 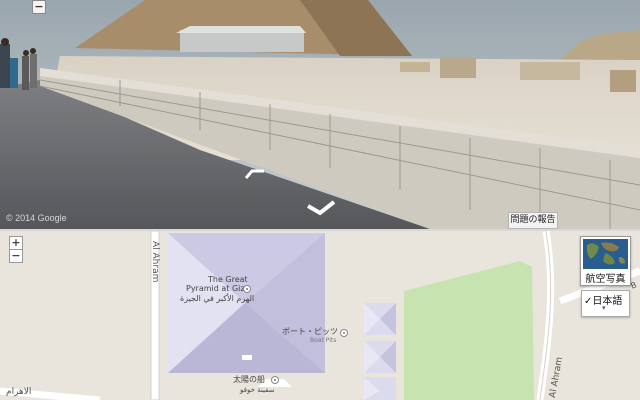 I want to click on poi-pyramid-marker-icon, so click(x=247, y=289).